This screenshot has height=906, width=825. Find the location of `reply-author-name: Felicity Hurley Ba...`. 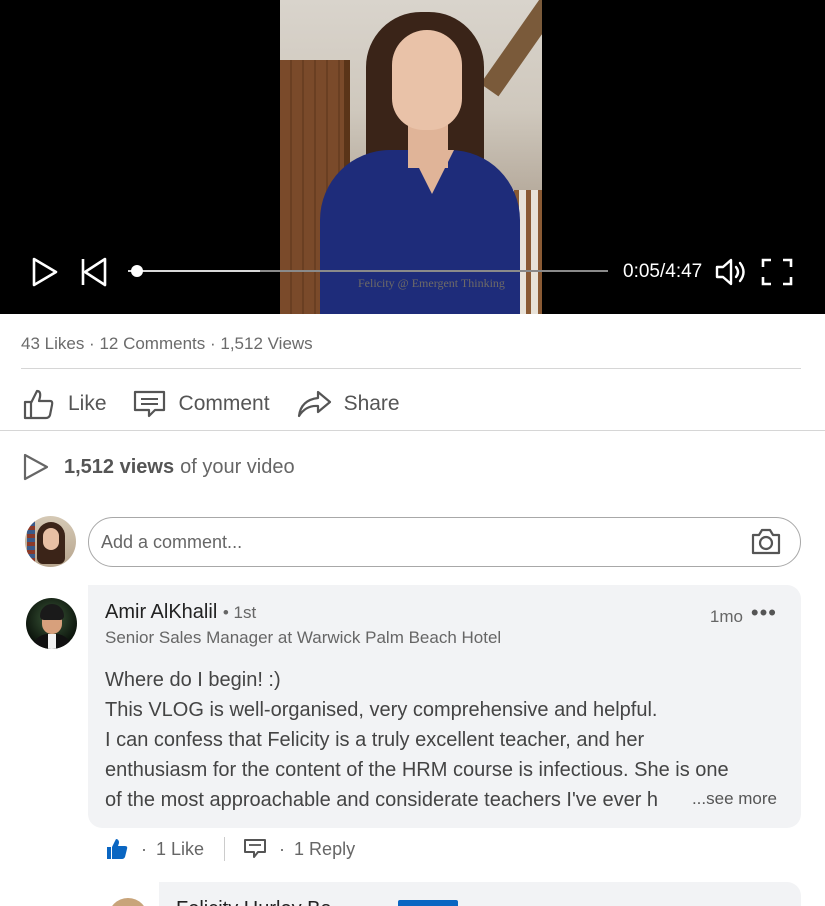

reply-author-name: Felicity Hurley Ba... is located at coordinates (262, 902).